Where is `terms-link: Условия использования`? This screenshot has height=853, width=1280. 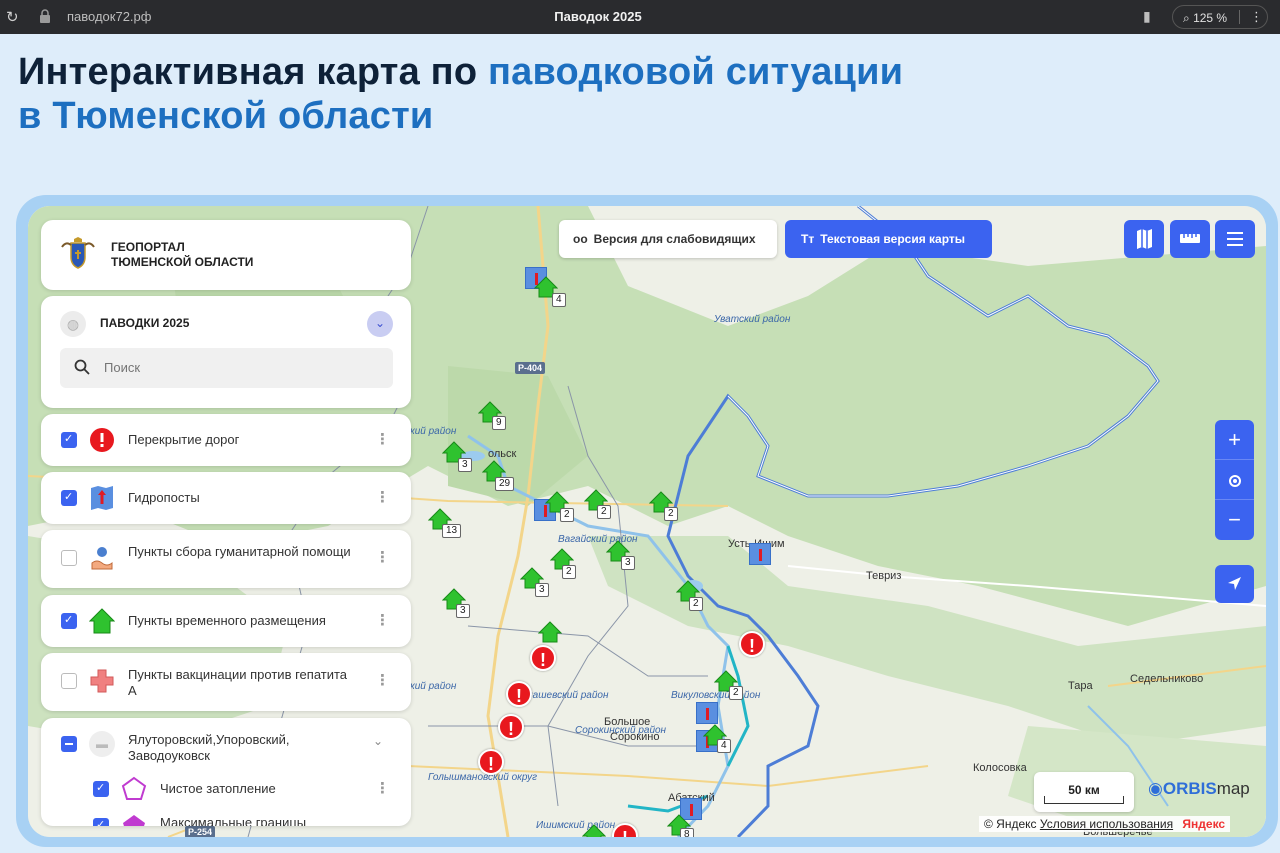 terms-link: Условия использования is located at coordinates (1106, 824).